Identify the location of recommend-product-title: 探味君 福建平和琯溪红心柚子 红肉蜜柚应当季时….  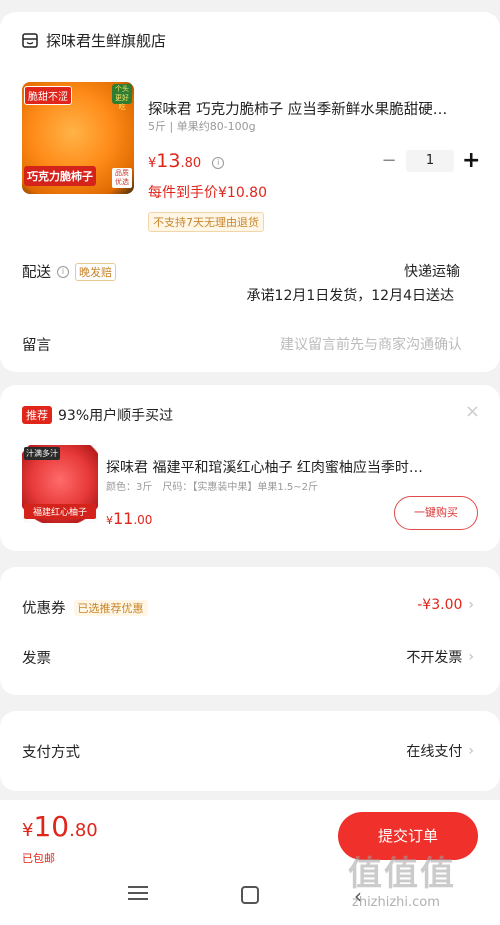
(291, 467).